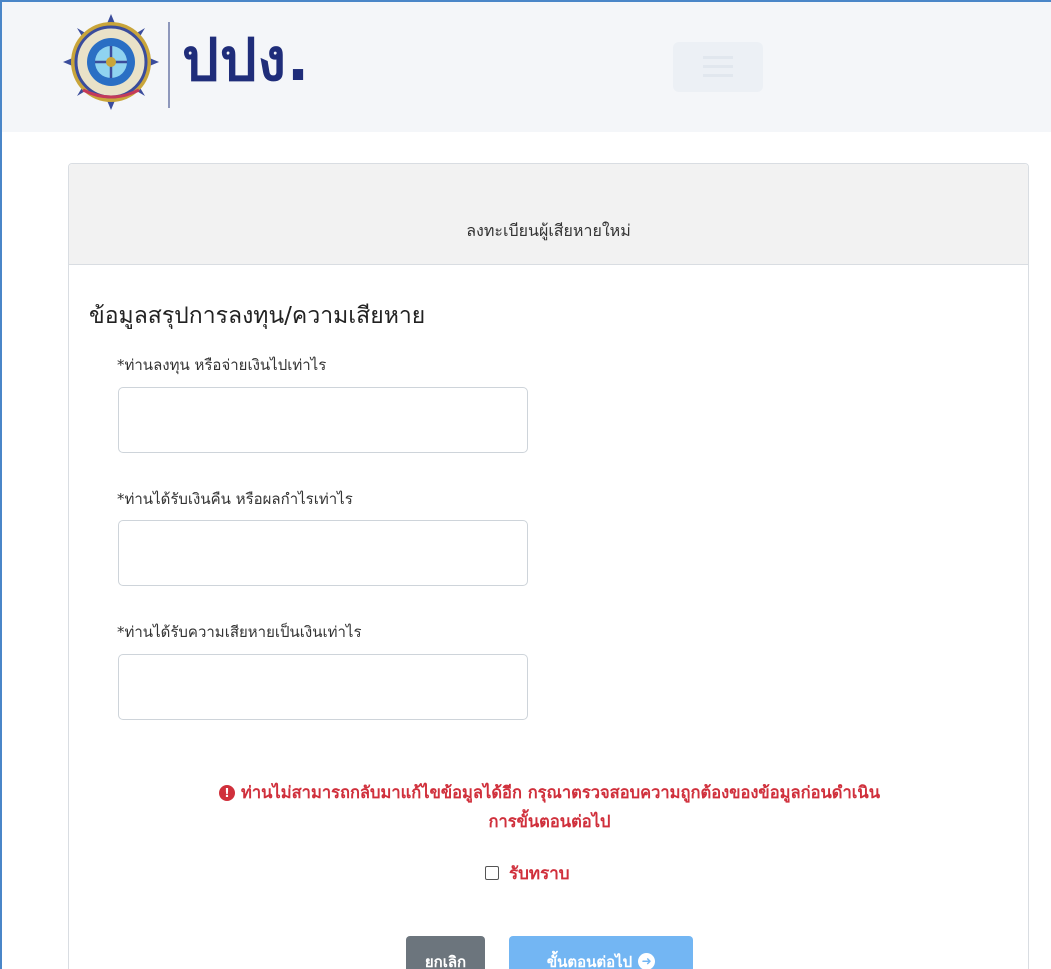 This screenshot has height=969, width=1051. I want to click on section-title: ข้อมูลสรุปการลงทุน/ความเสียหาย, so click(257, 316).